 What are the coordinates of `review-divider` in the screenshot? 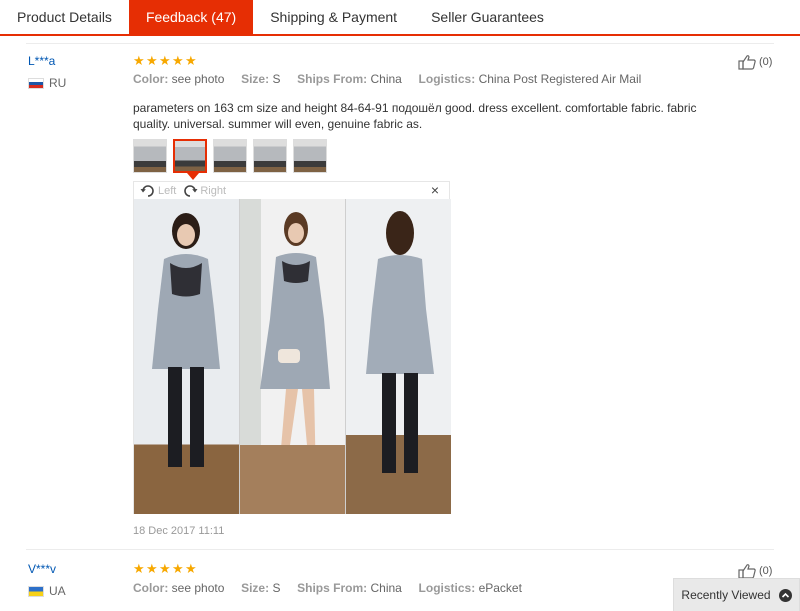 It's located at (400, 549).